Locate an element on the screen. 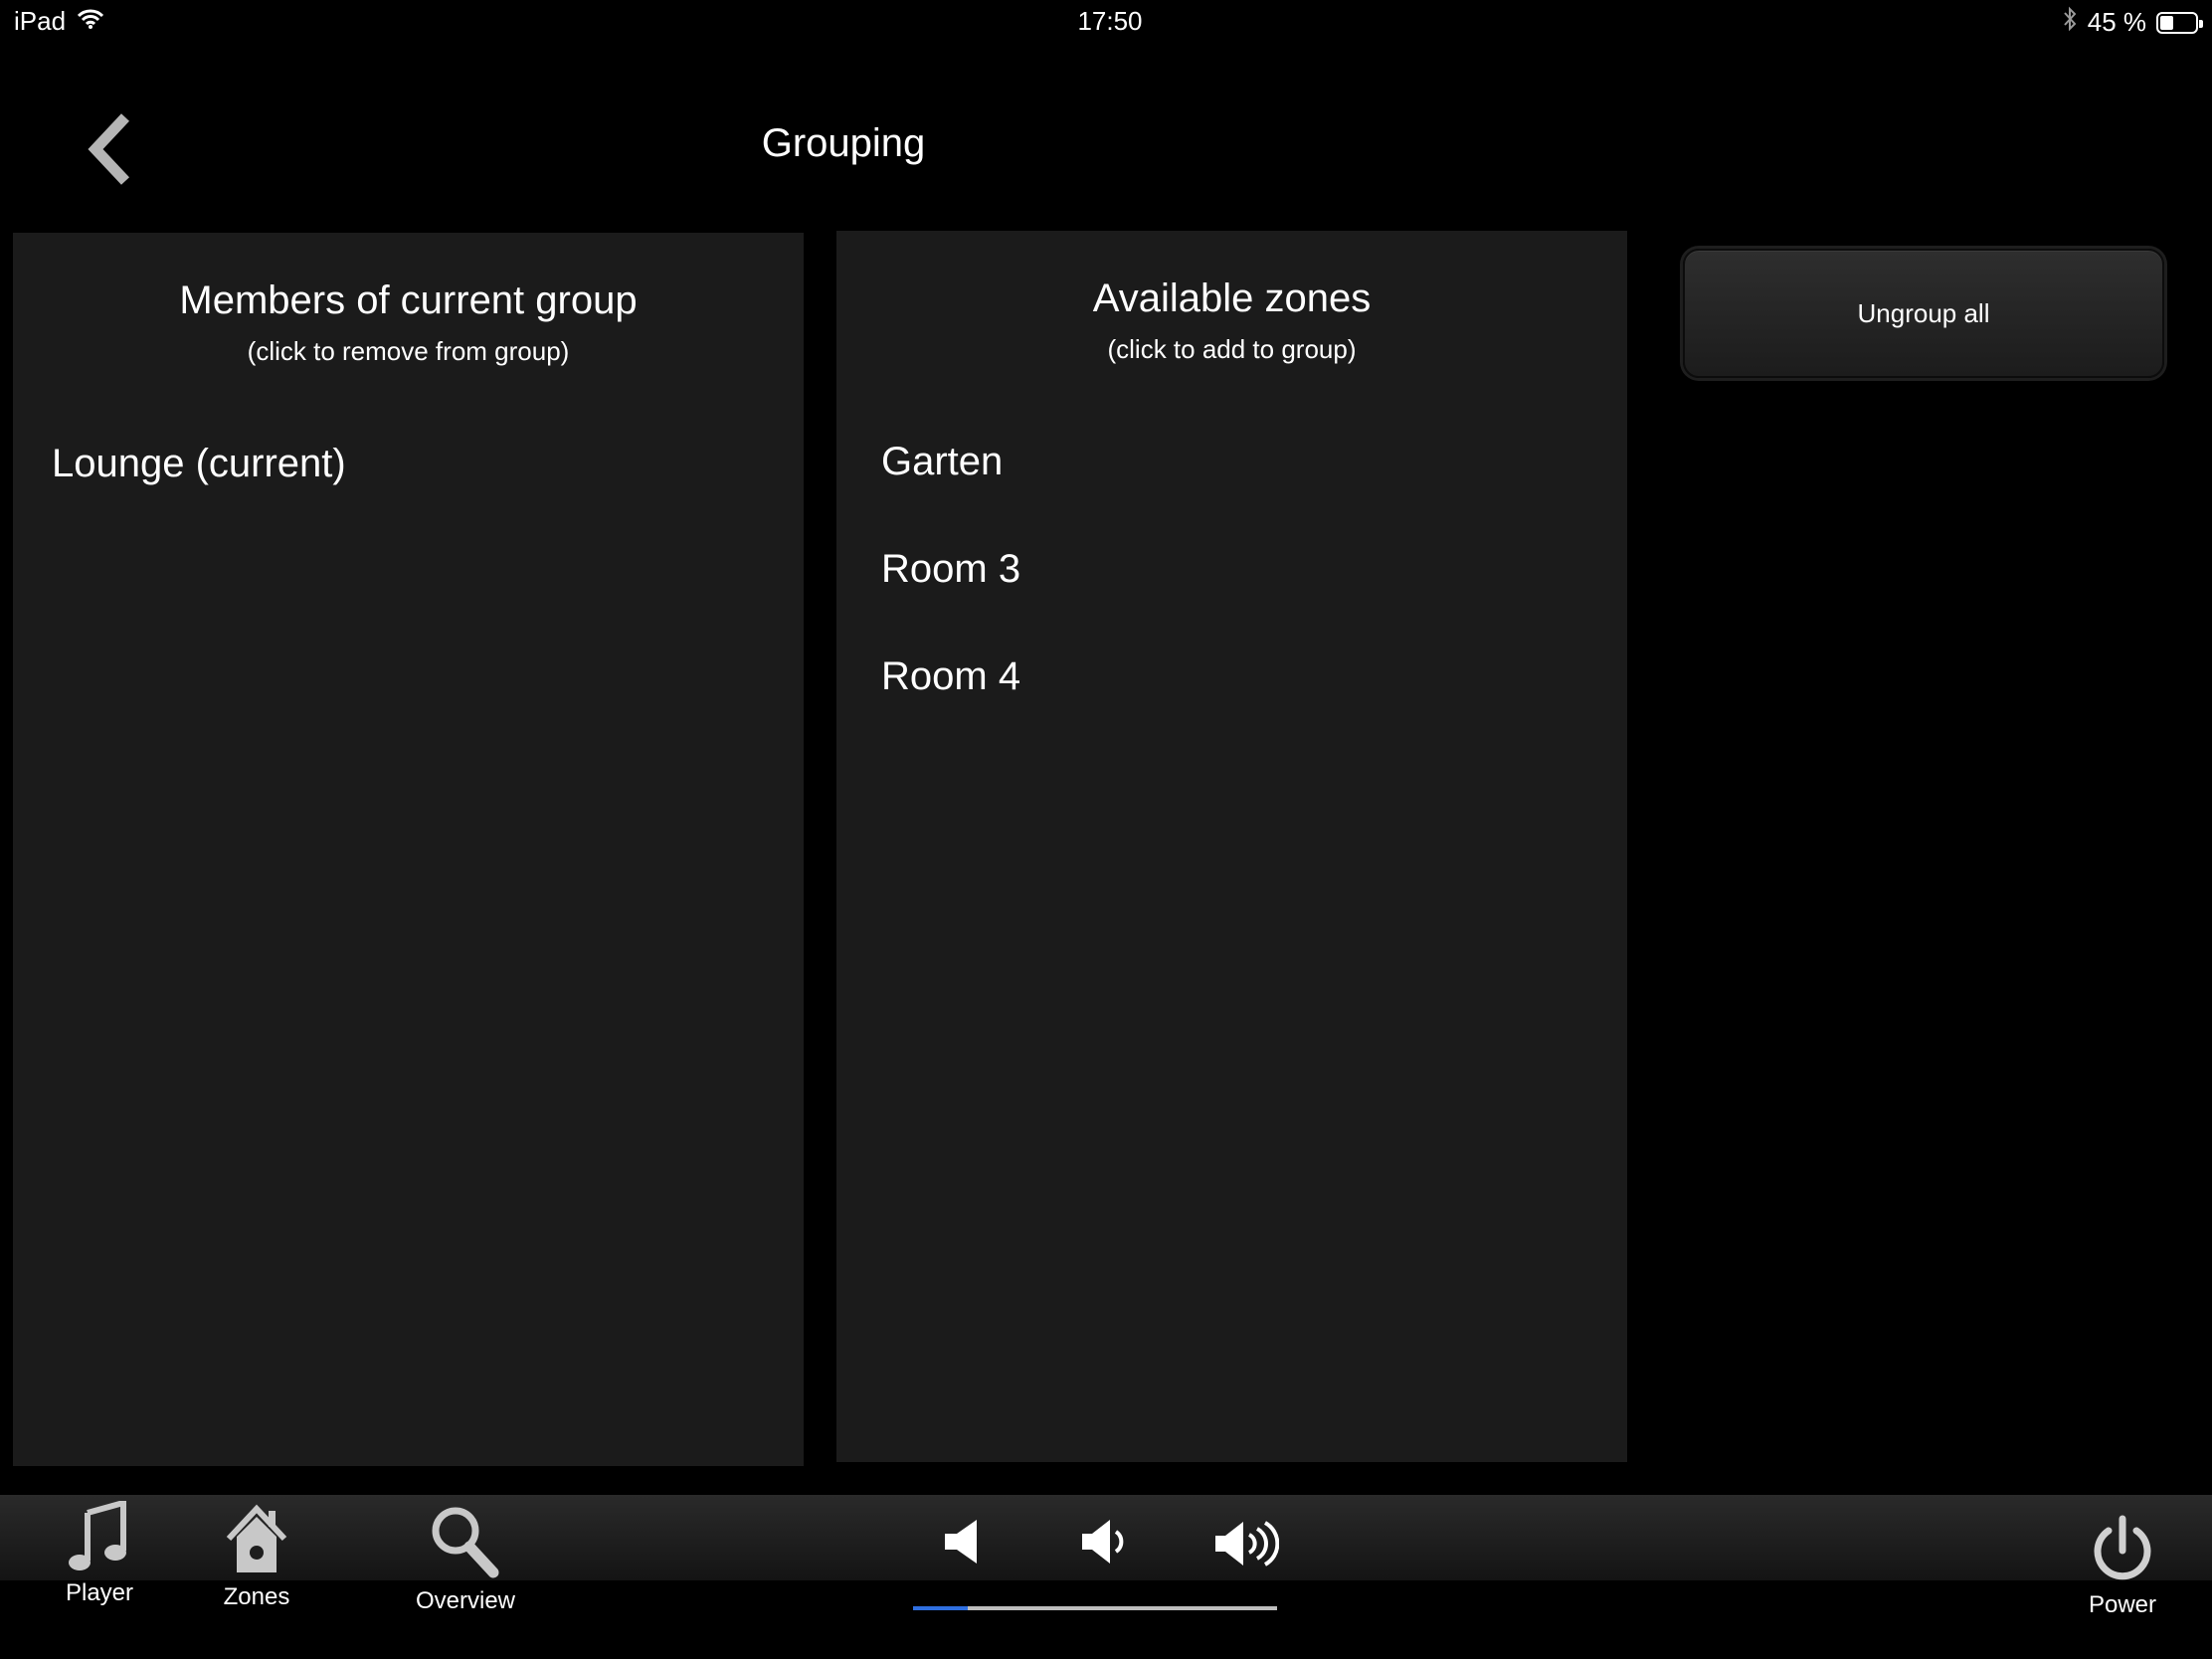 The height and width of the screenshot is (1659, 2212). members-panel-title: Members of current group is located at coordinates (408, 300).